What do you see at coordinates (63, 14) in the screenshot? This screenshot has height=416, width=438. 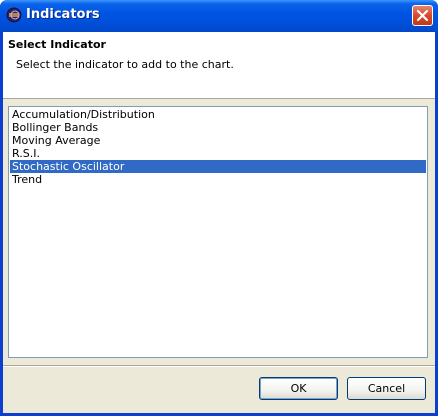 I see `window-title: Indicators` at bounding box center [63, 14].